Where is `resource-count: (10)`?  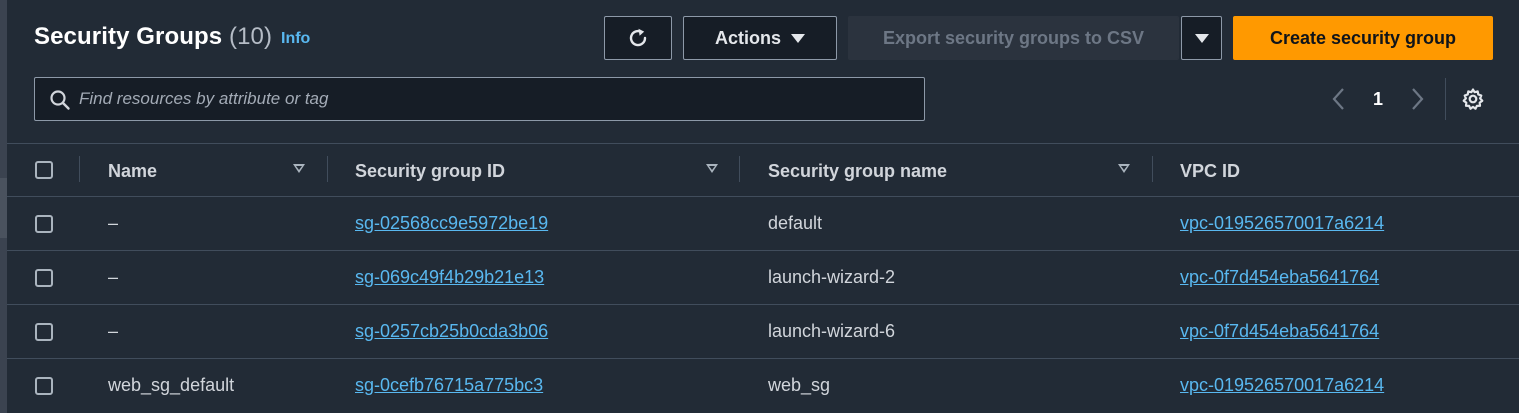 resource-count: (10) is located at coordinates (251, 36).